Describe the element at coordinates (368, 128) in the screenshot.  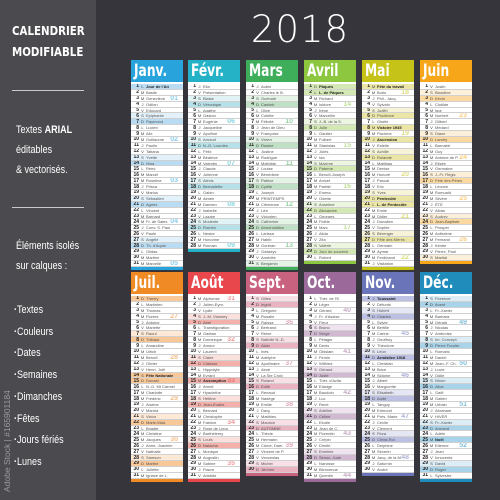
I see `day-number: 8` at that location.